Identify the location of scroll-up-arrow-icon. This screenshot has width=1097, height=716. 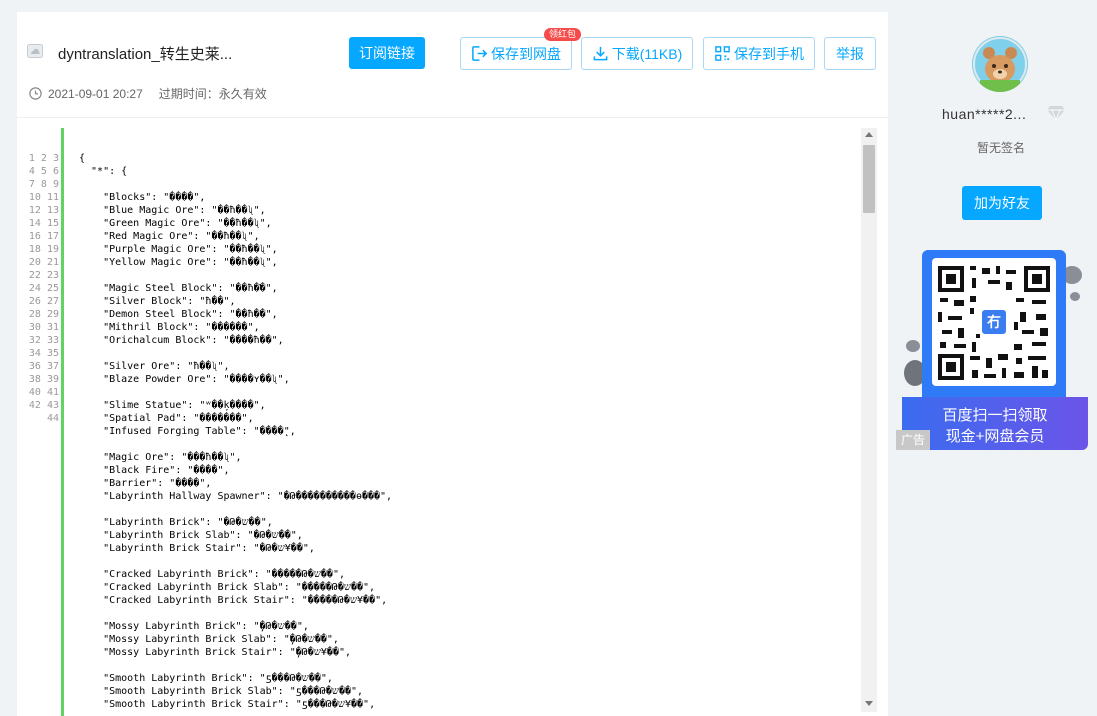
(869, 134).